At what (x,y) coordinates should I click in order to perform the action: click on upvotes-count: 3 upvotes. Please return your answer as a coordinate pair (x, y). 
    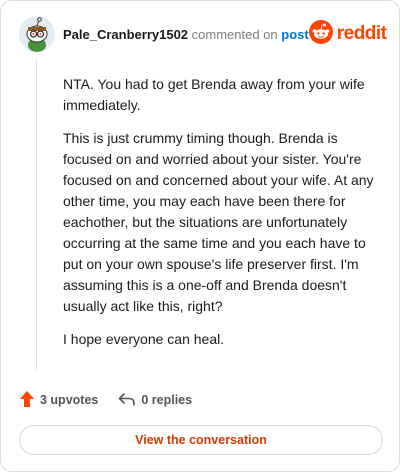
    Looking at the image, I should click on (69, 400).